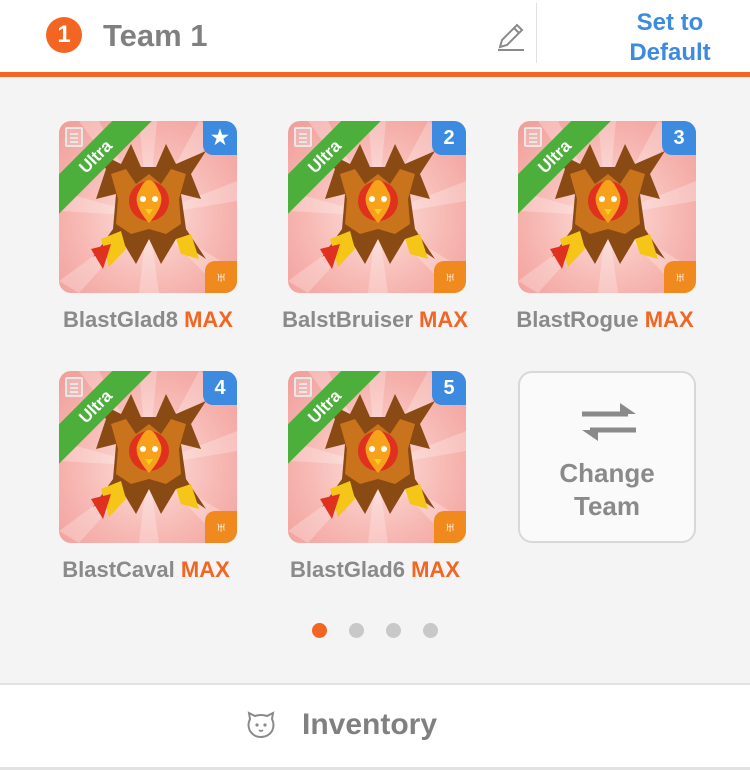 The image size is (750, 770). Describe the element at coordinates (607, 473) in the screenshot. I see `change-team-line1: Change` at that location.